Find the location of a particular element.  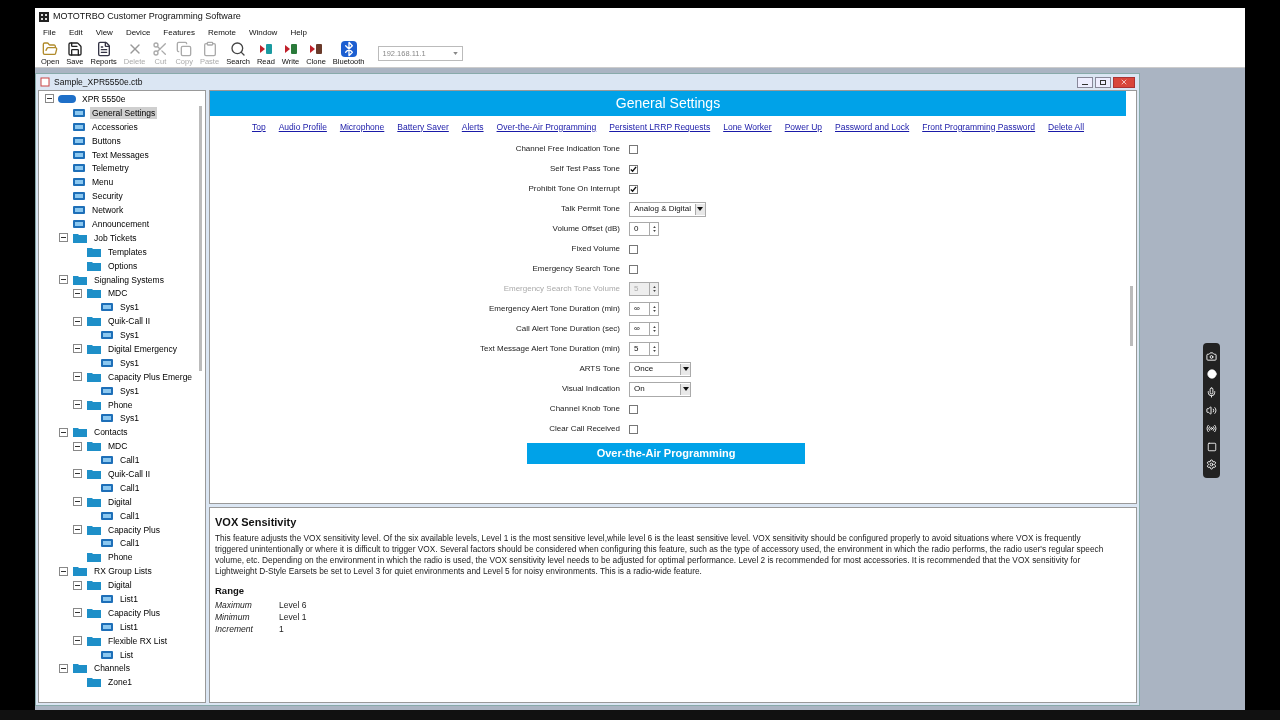

tree-item: Zone1 is located at coordinates (120, 682).